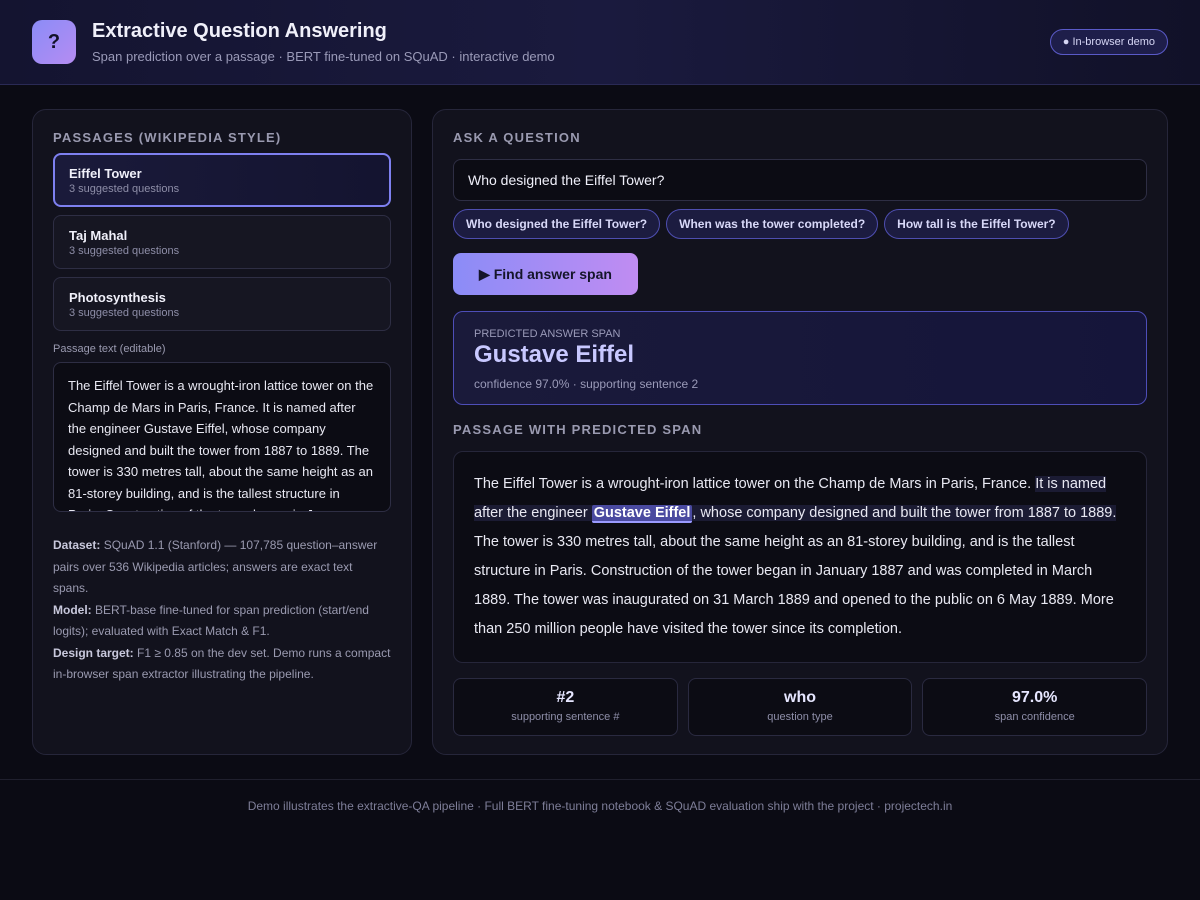 The width and height of the screenshot is (1200, 900). Describe the element at coordinates (1034, 697) in the screenshot. I see `stat-value: 97.0%` at that location.